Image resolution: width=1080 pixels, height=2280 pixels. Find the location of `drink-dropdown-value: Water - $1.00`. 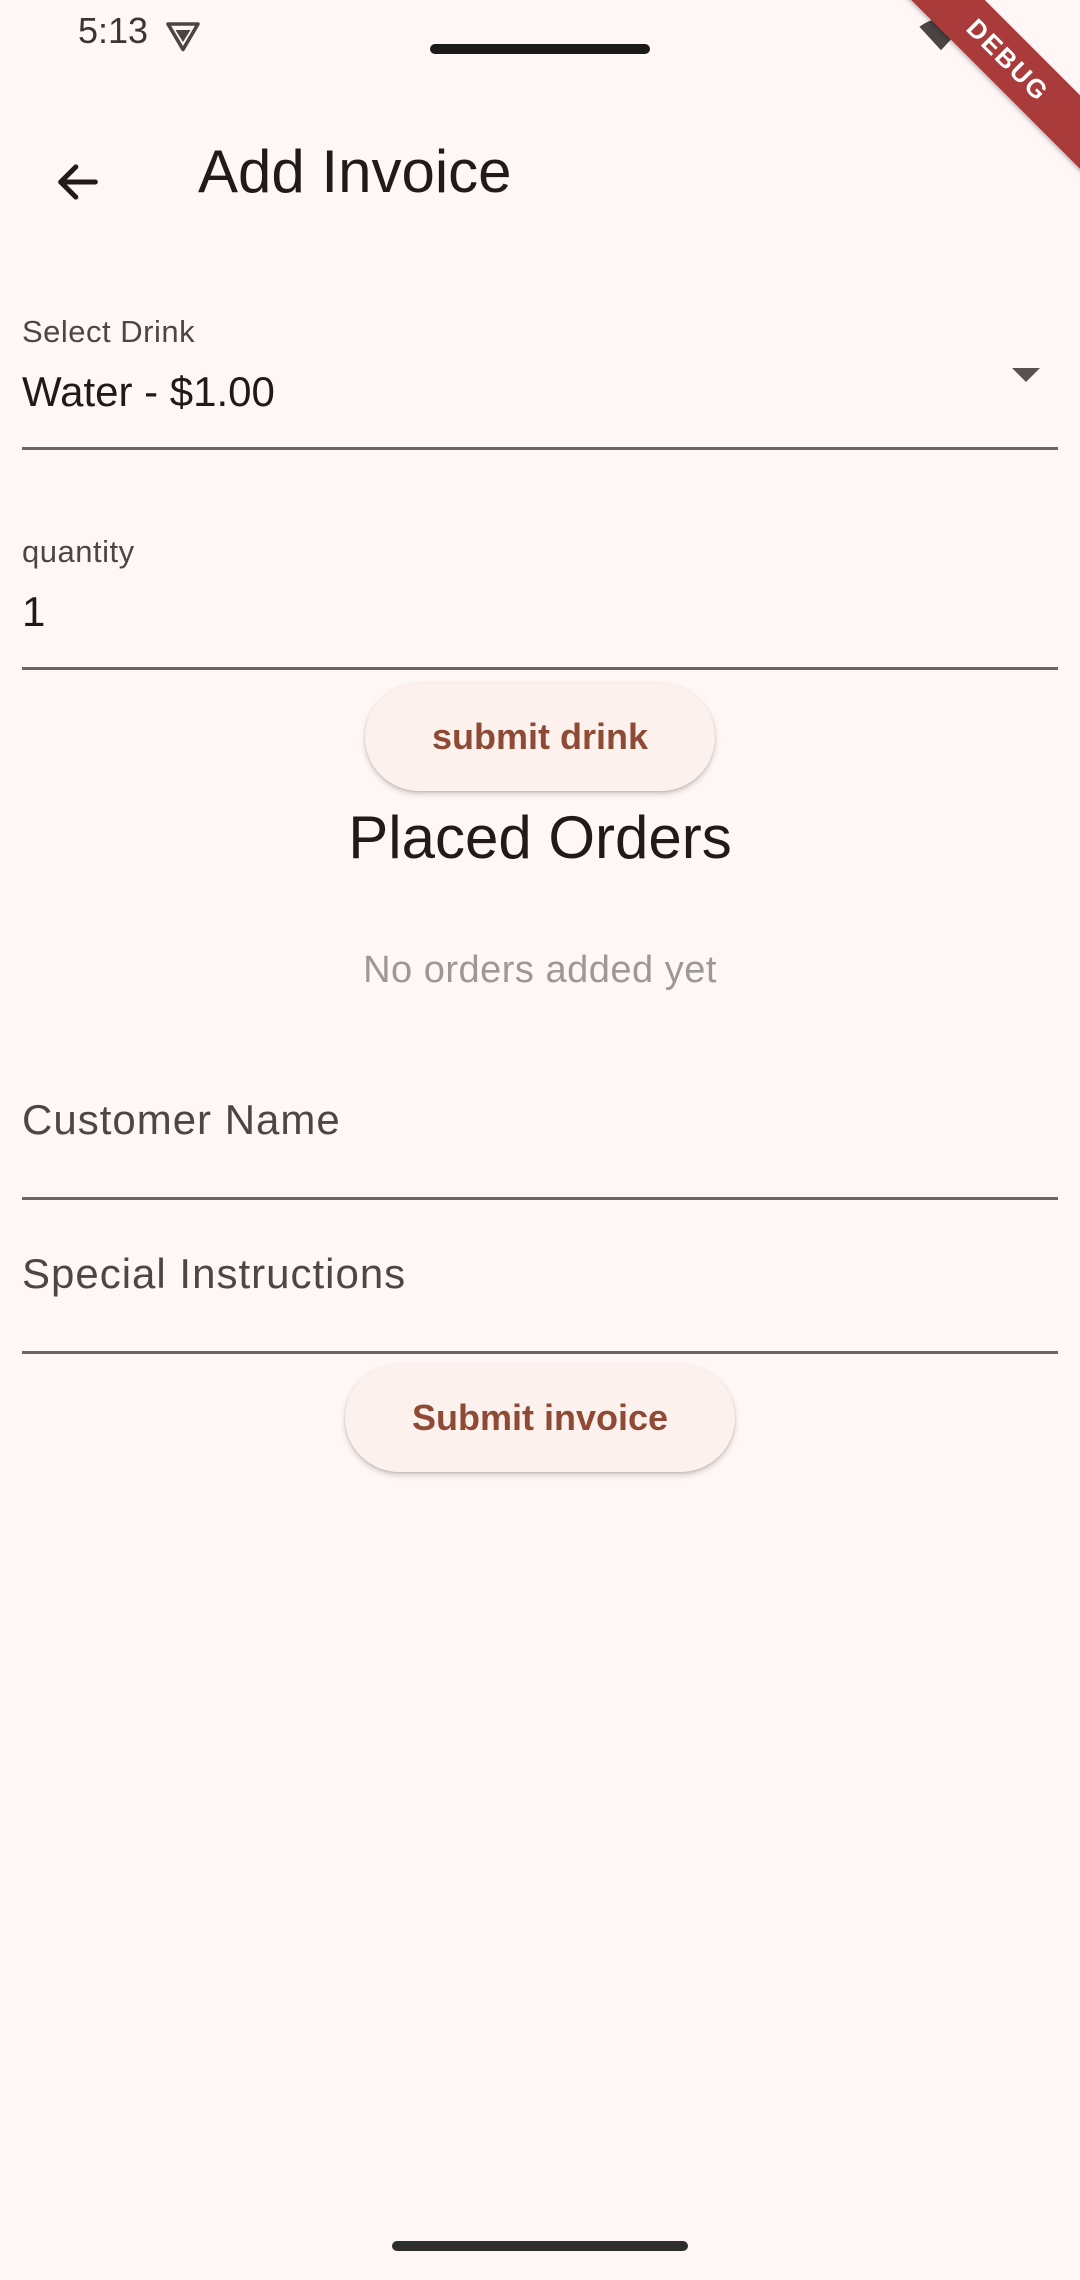

drink-dropdown-value: Water - $1.00 is located at coordinates (148, 391).